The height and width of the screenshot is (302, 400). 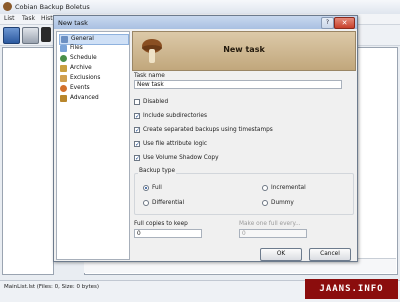 What do you see at coordinates (63, 48) in the screenshot?
I see `files-icon` at bounding box center [63, 48].